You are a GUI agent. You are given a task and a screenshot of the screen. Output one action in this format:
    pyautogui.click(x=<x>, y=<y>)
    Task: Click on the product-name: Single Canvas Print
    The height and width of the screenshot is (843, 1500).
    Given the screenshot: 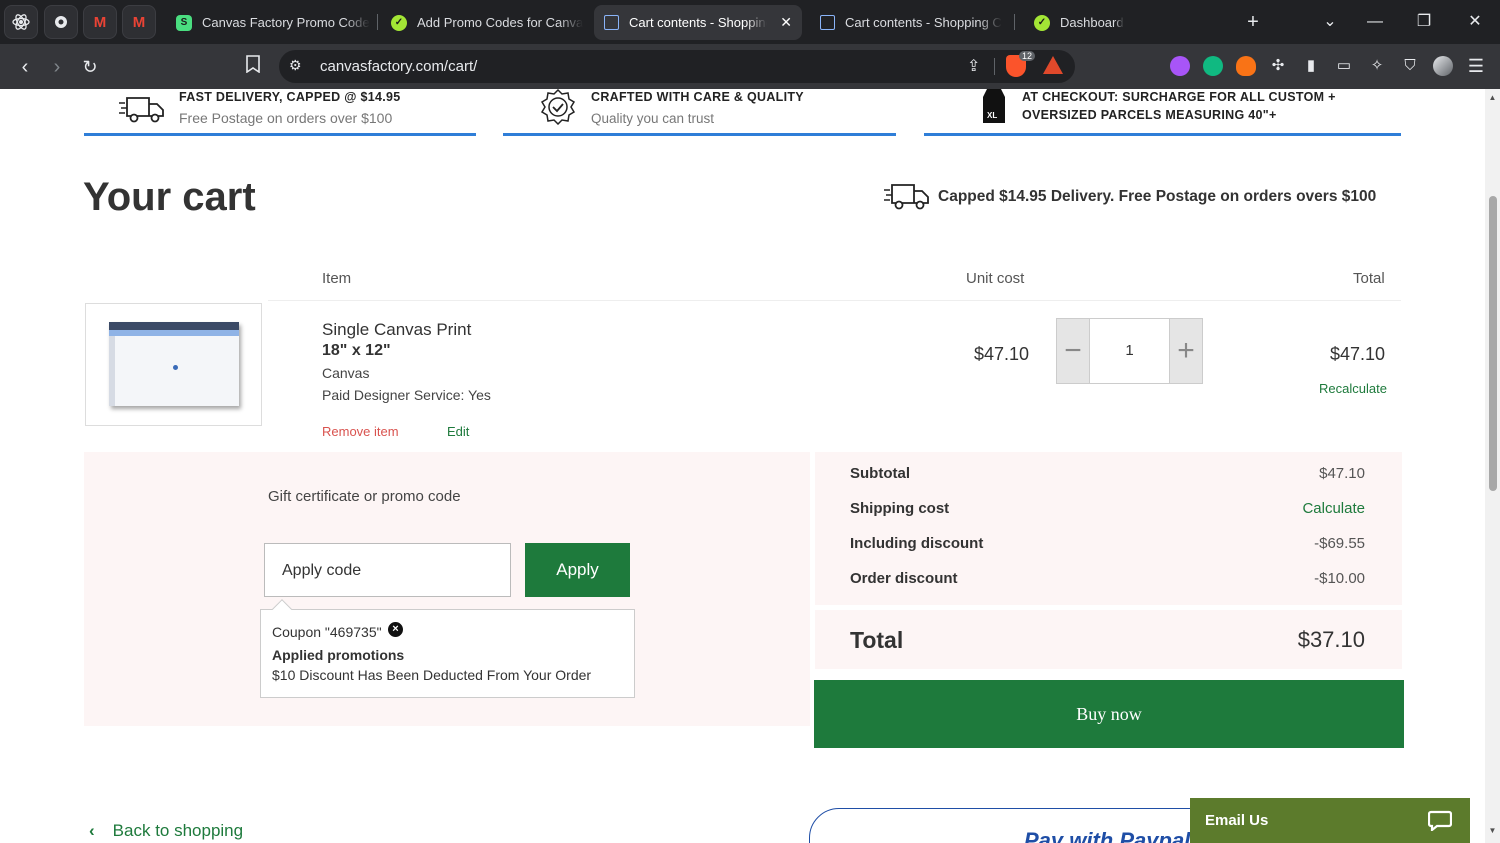 What is the action you would take?
    pyautogui.click(x=396, y=330)
    